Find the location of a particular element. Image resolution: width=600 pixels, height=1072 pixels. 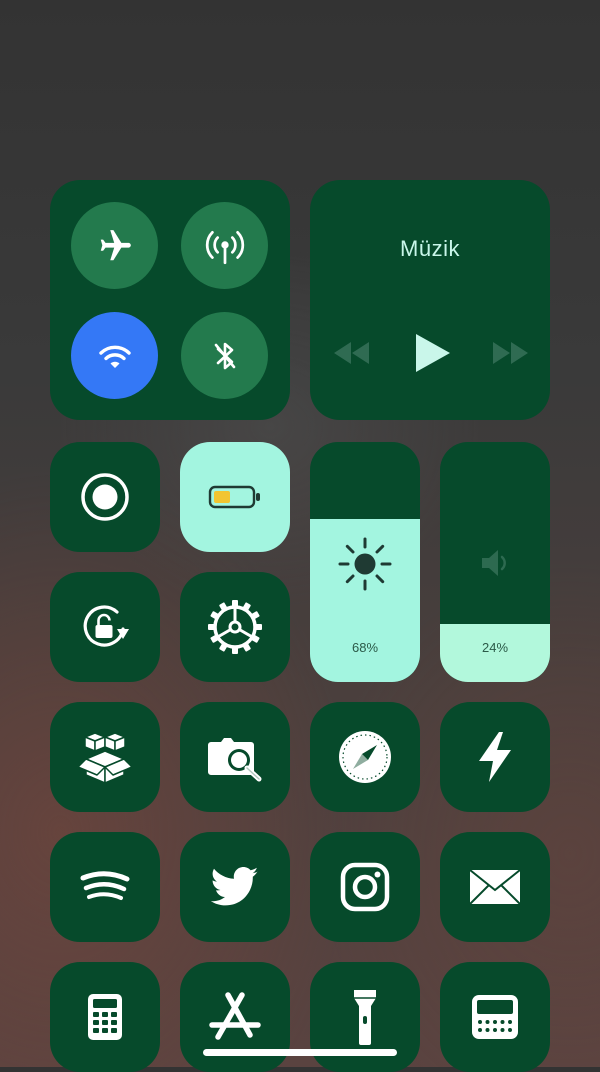

mail-icon is located at coordinates (495, 887).